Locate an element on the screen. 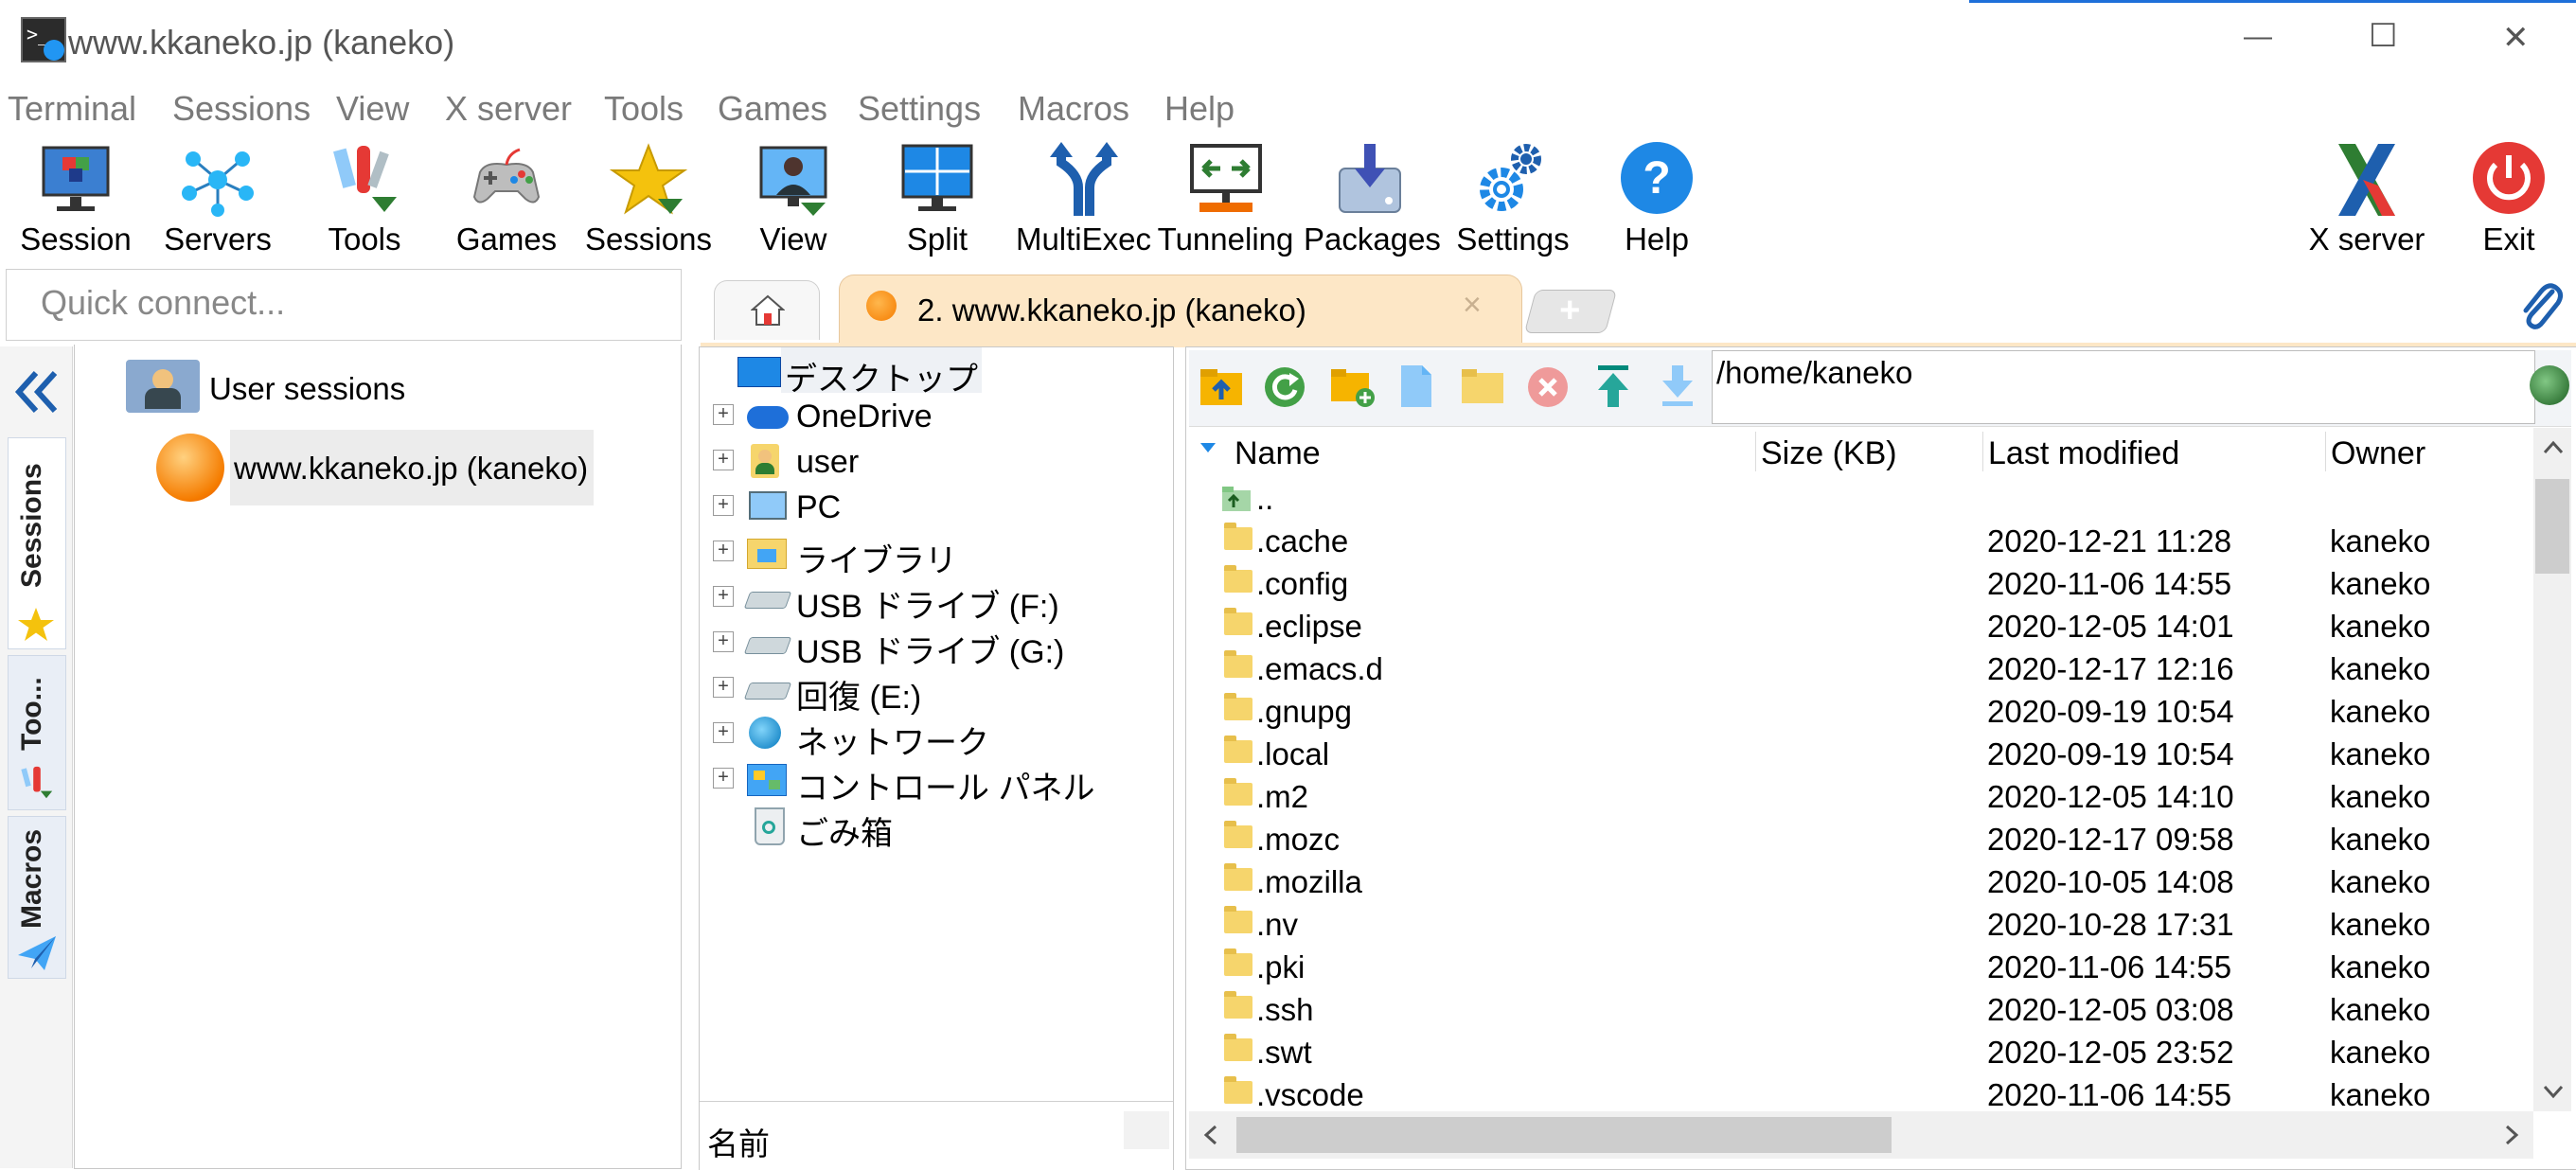 This screenshot has width=2576, height=1170. file-name: .vscode is located at coordinates (1310, 1095).